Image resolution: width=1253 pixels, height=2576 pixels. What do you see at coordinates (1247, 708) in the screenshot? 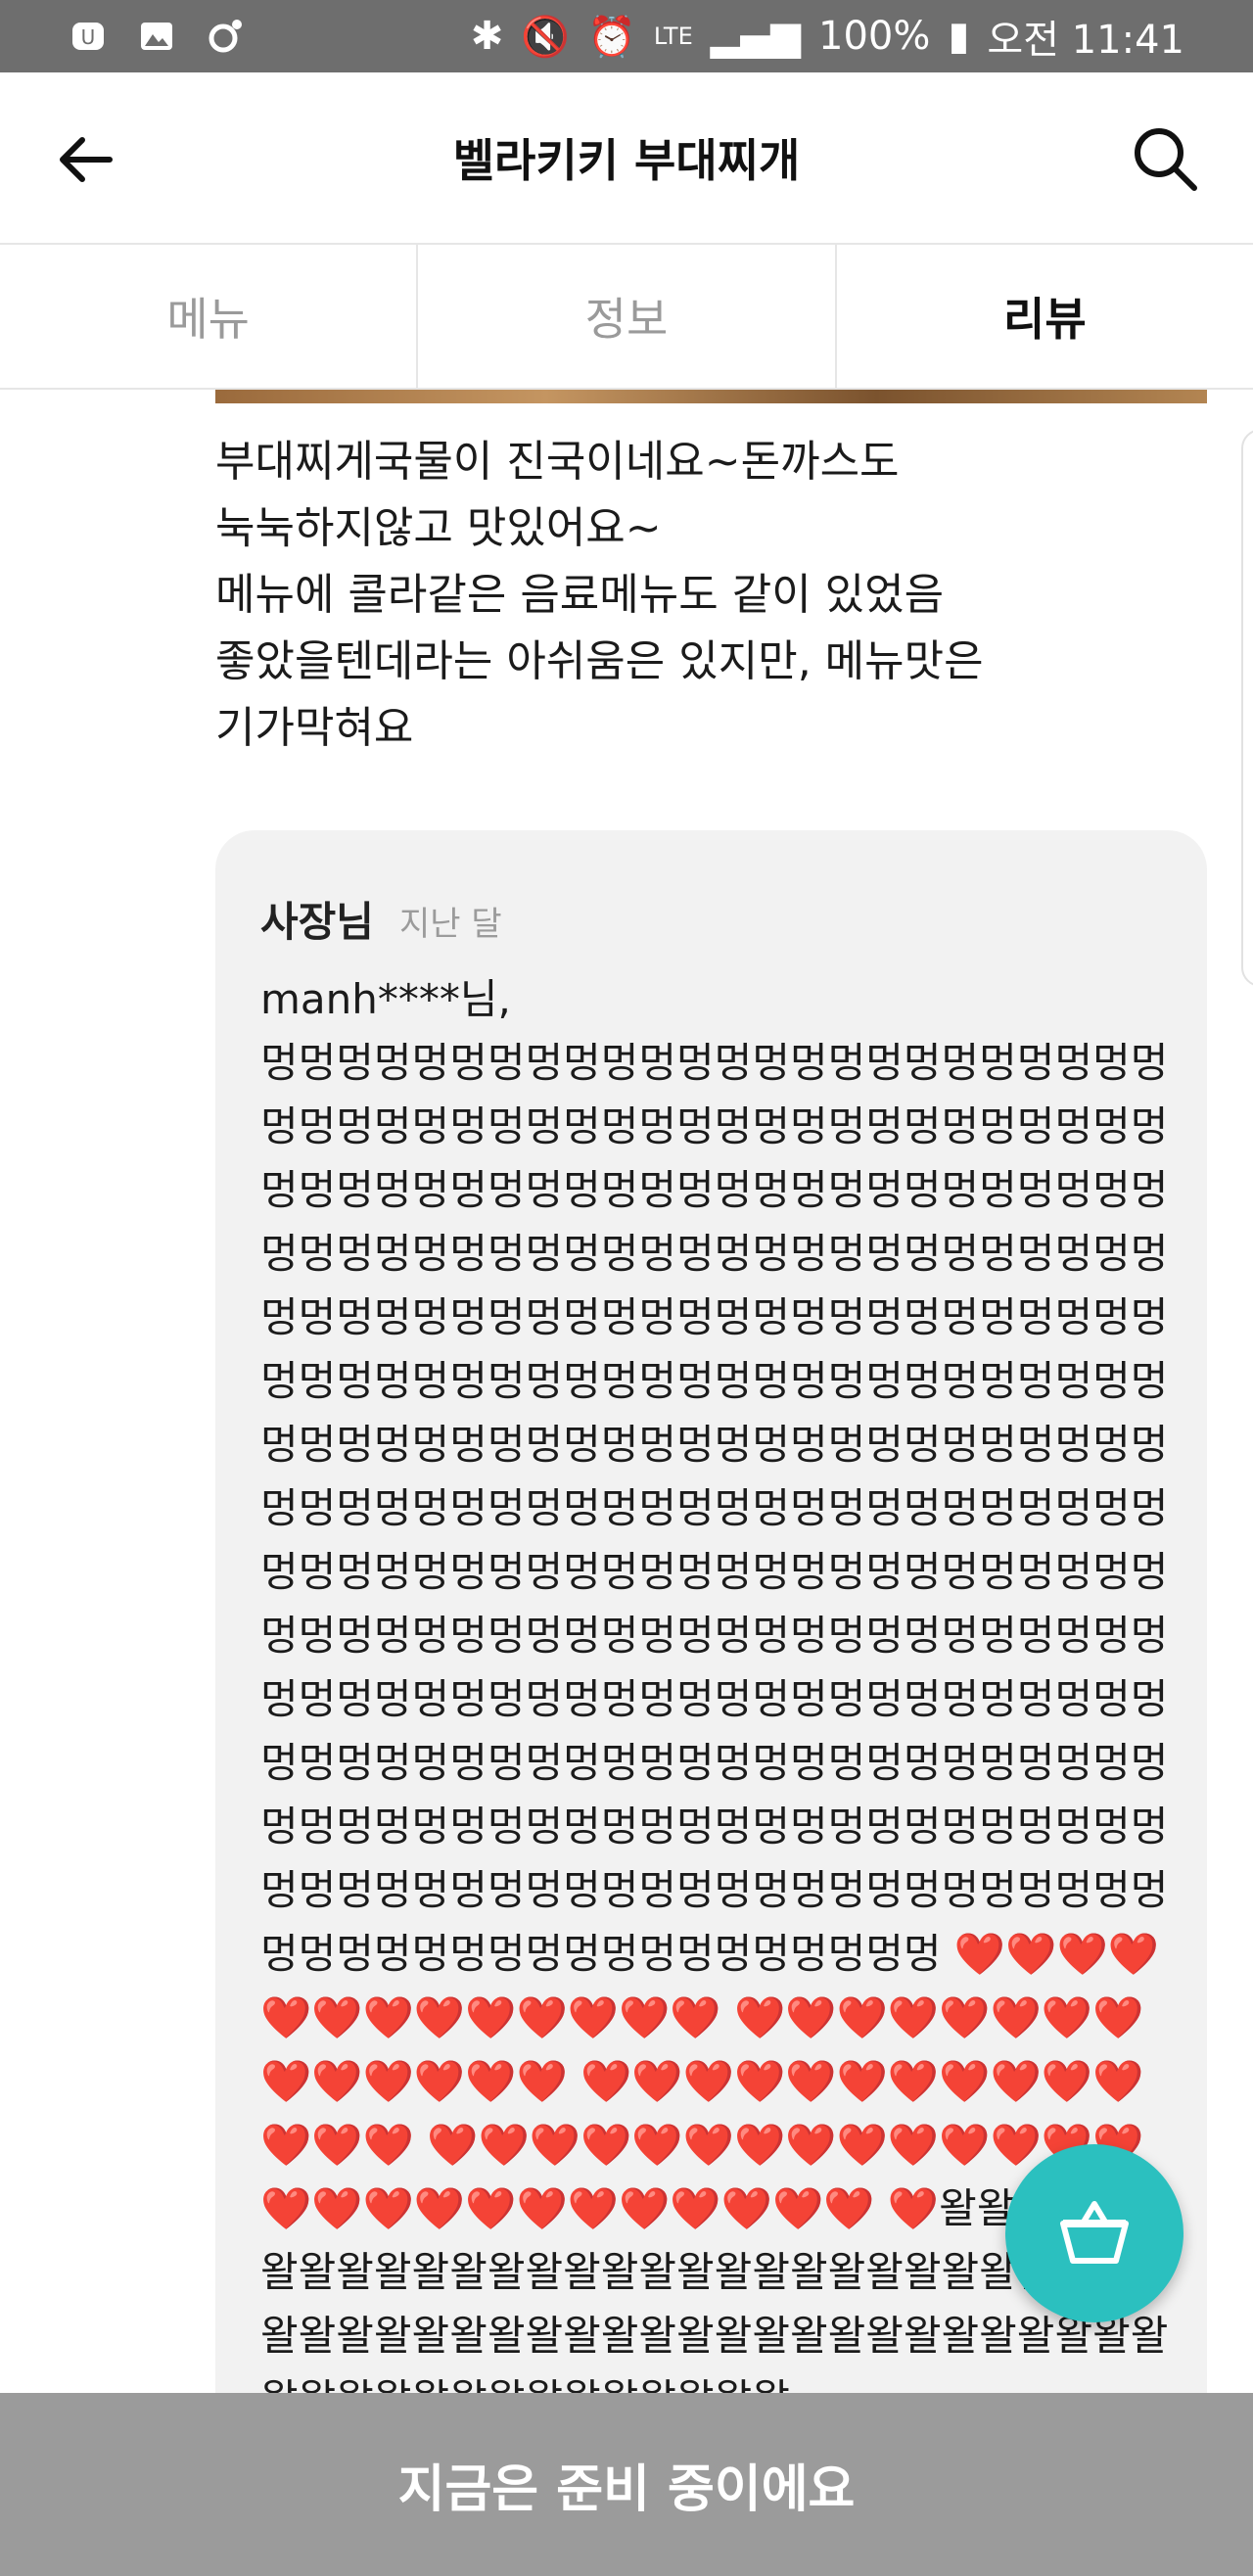
I see `next-review-card-edge` at bounding box center [1247, 708].